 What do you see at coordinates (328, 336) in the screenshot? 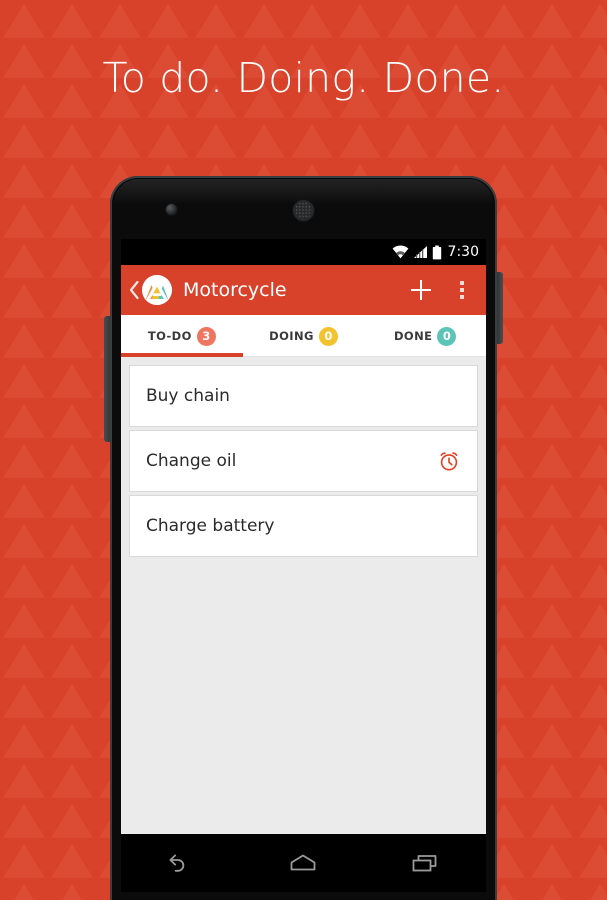
I see `tab-doing-badge: 0` at bounding box center [328, 336].